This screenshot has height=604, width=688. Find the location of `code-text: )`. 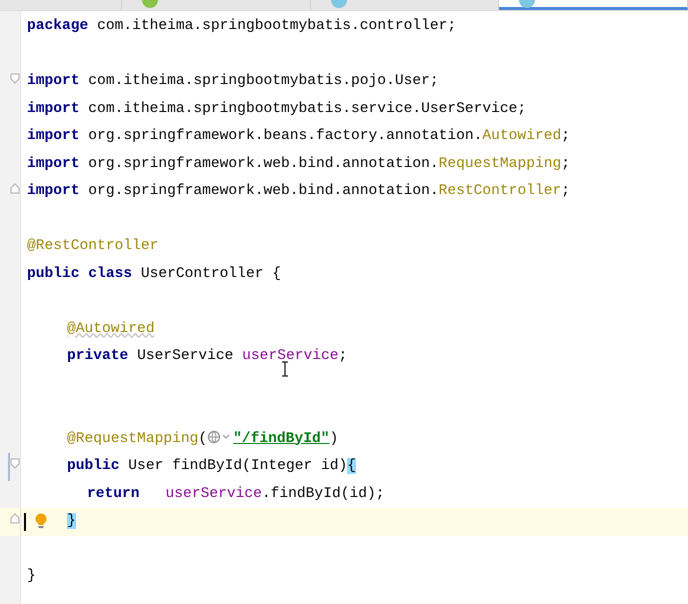

code-text: ) is located at coordinates (333, 438).